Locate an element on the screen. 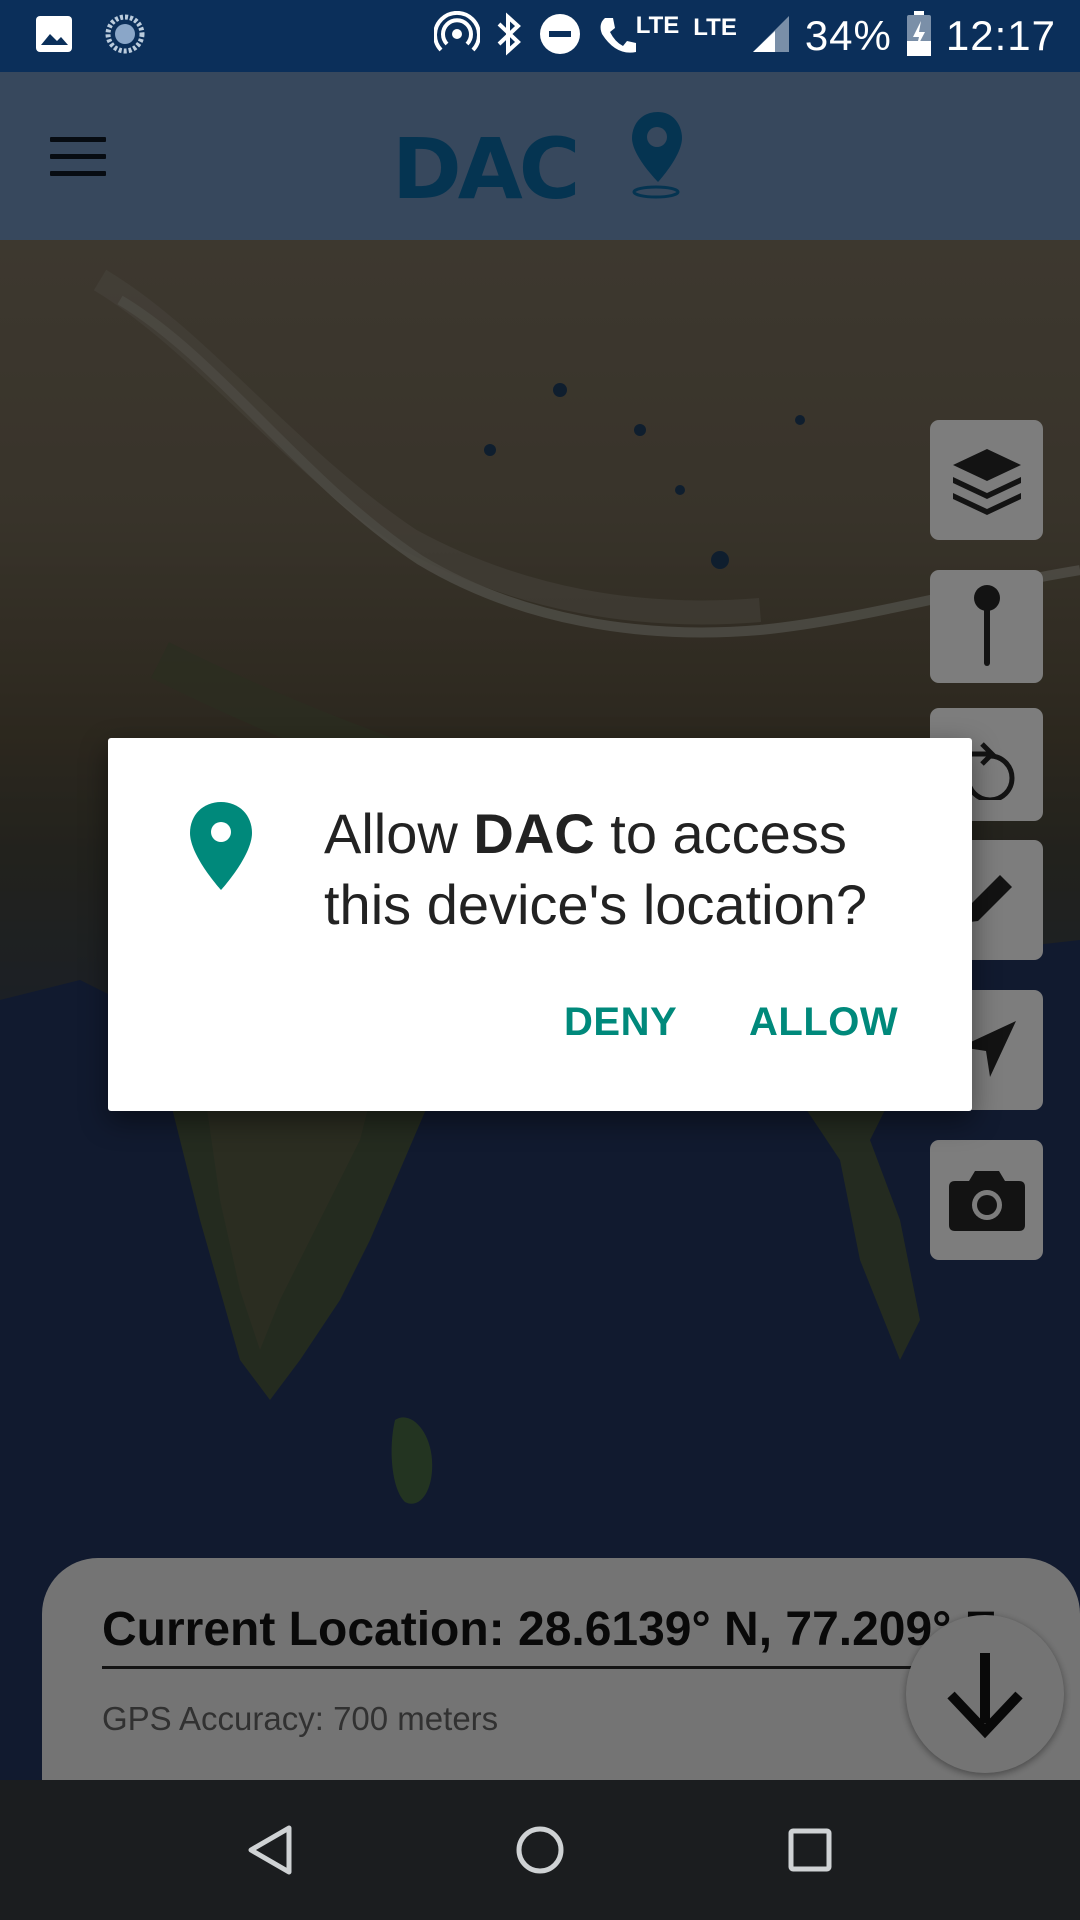 Image resolution: width=1080 pixels, height=1920 pixels. dialog-title-prefix: Allow is located at coordinates (399, 833).